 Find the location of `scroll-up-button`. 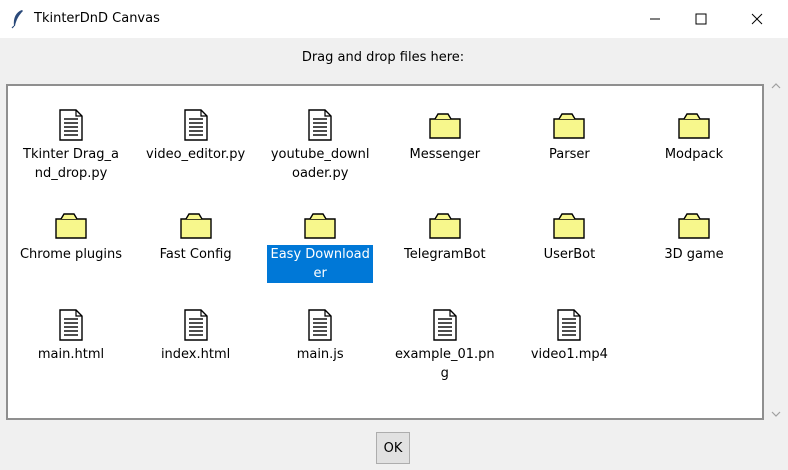

scroll-up-button is located at coordinates (776, 86).